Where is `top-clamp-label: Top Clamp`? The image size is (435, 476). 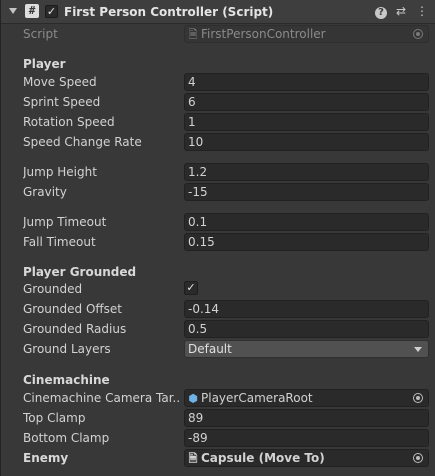
top-clamp-label: Top Clamp is located at coordinates (54, 418).